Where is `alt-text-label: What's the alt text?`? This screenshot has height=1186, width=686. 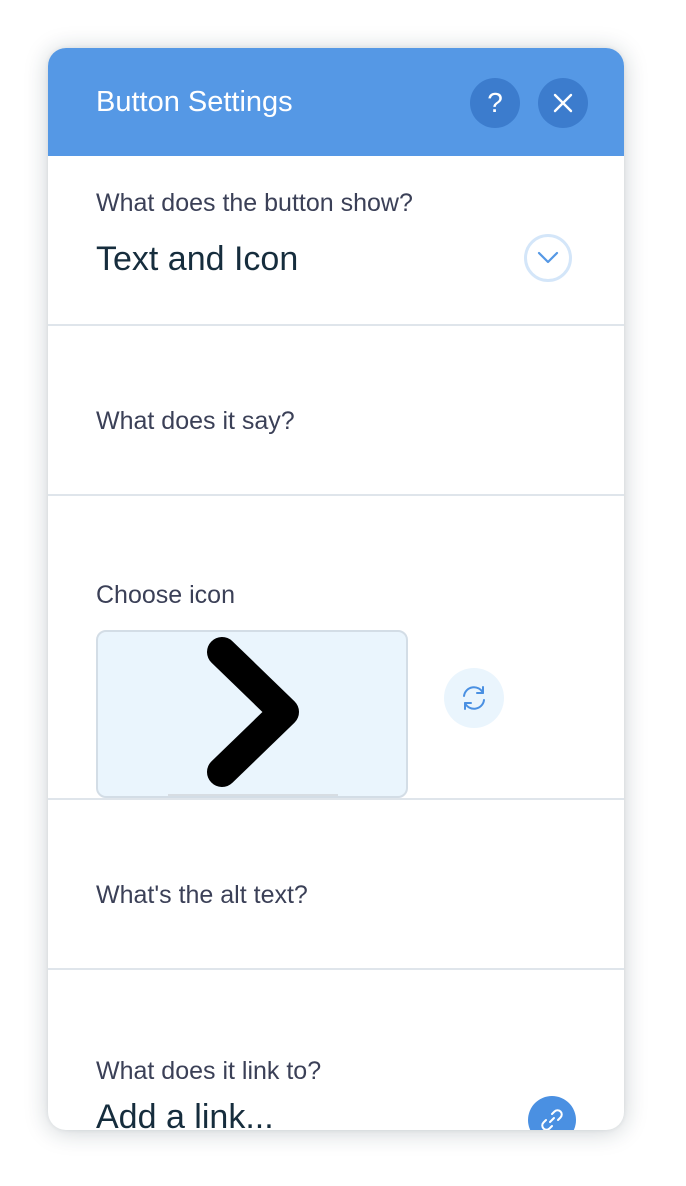 alt-text-label: What's the alt text? is located at coordinates (202, 895).